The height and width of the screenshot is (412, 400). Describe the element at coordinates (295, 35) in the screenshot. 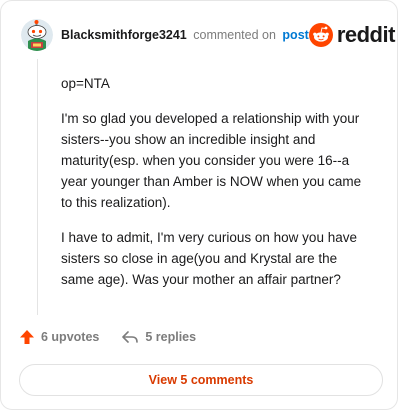

I see `post-link: post` at that location.